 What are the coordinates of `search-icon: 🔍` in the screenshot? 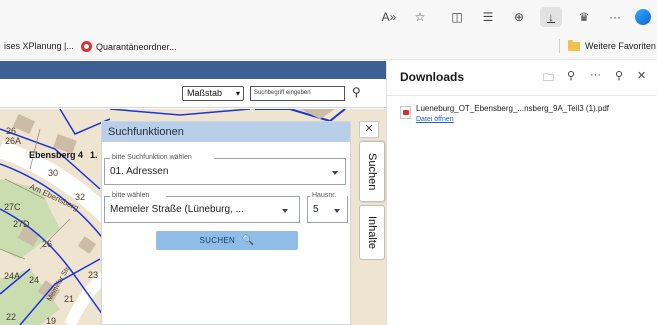 It's located at (248, 240).